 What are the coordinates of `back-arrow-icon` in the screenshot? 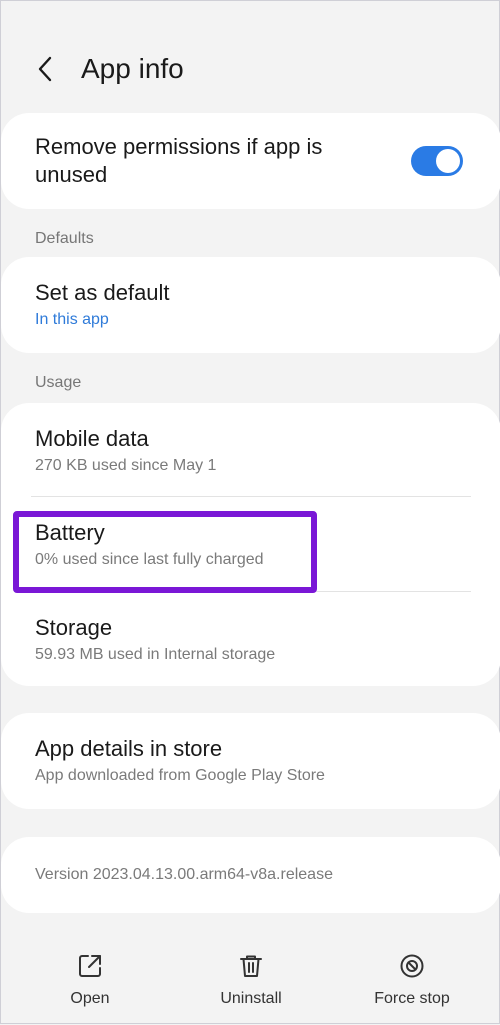 It's located at (45, 69).